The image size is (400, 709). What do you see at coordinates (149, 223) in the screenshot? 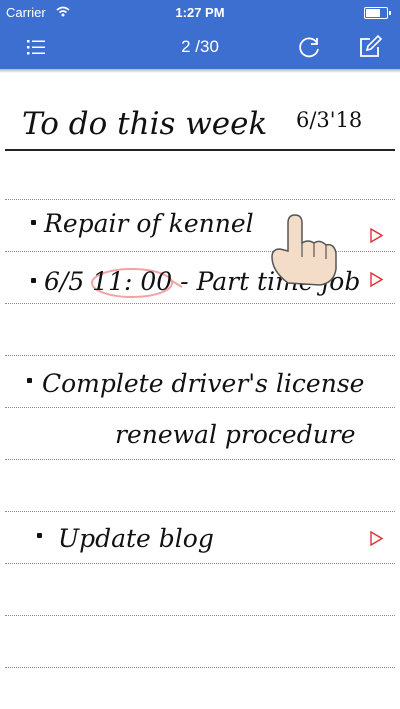
I see `todo-text: Repair of kennel` at bounding box center [149, 223].